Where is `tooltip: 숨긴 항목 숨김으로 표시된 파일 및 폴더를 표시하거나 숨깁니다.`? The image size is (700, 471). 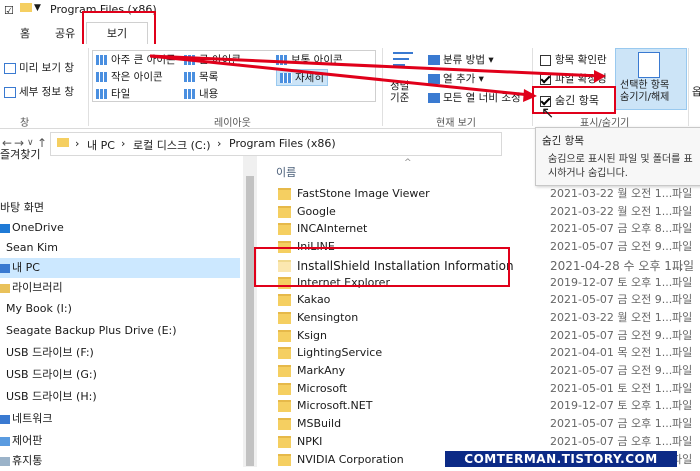 tooltip: 숨긴 항목 숨김으로 표시된 파일 및 폴더를 표시하거나 숨깁니다. is located at coordinates (617, 156).